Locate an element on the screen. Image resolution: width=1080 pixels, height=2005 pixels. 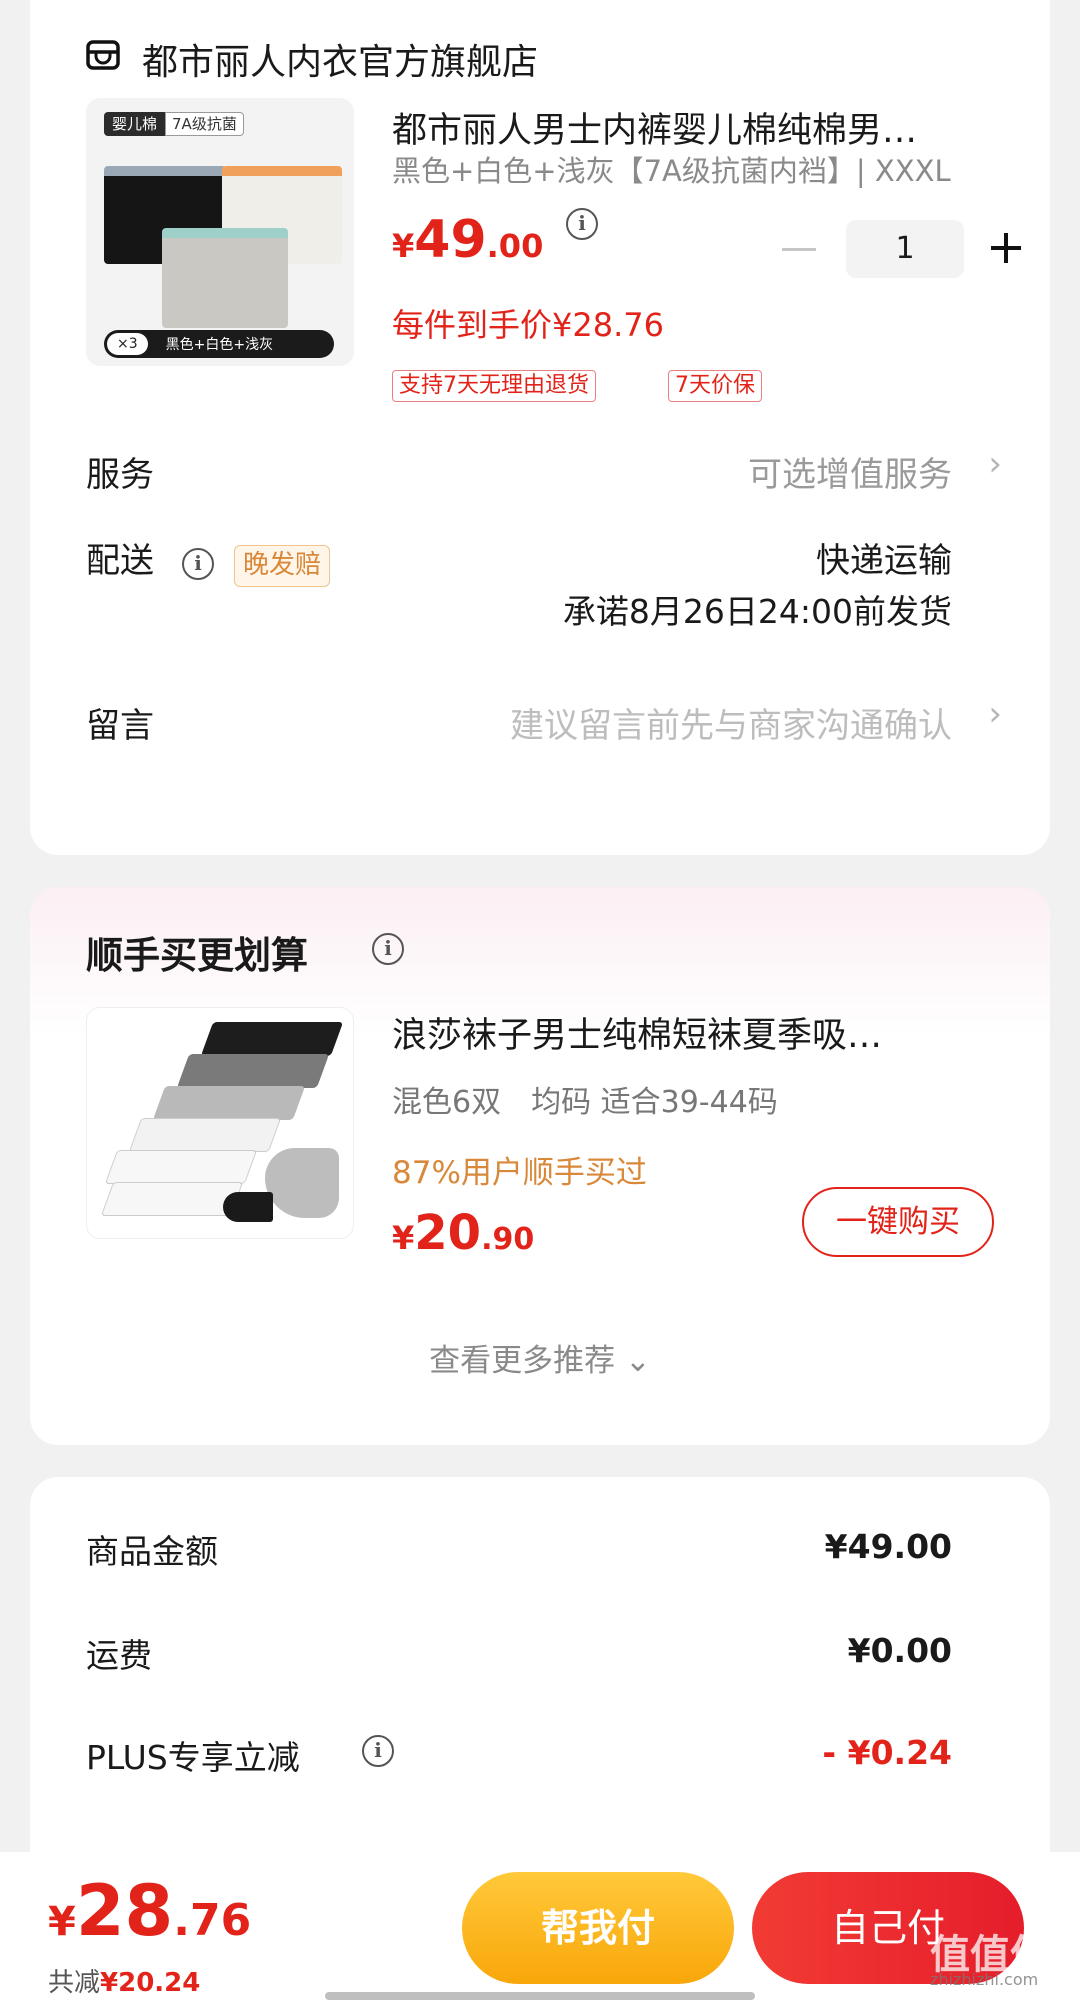
return-policy-tag: 支持7天无理由退货 is located at coordinates (494, 386).